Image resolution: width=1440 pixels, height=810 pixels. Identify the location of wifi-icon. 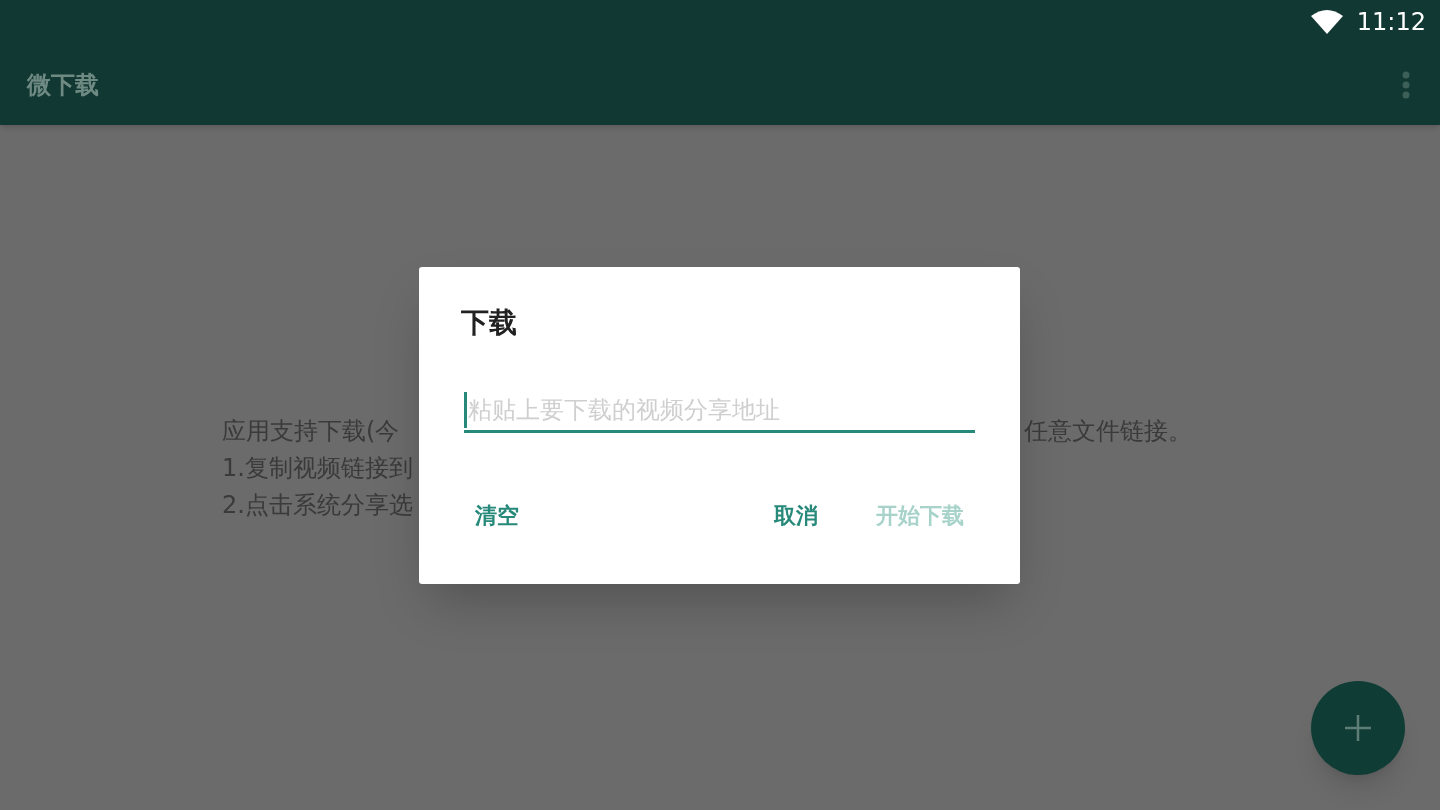
(1326, 22).